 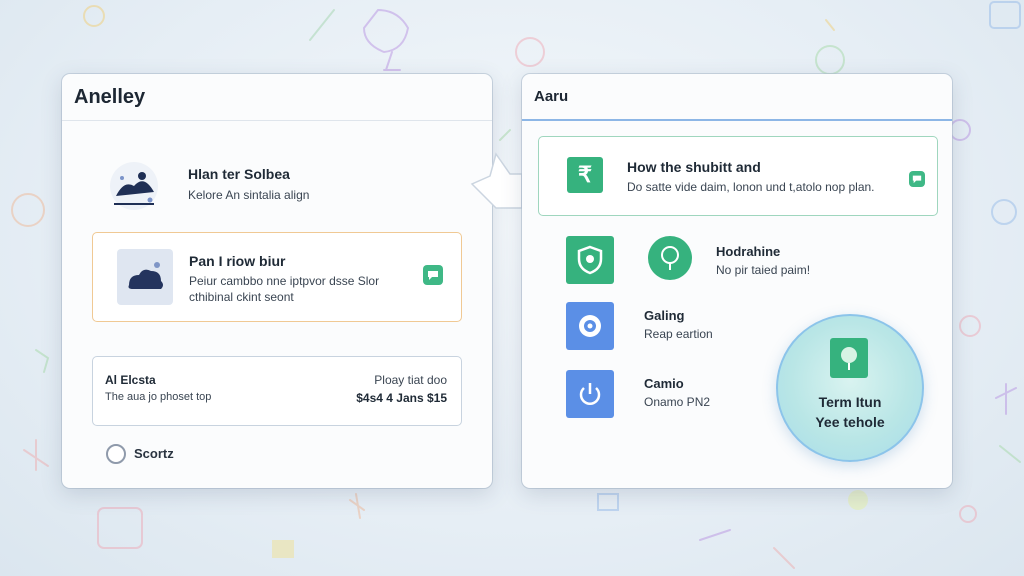 I want to click on term-circle-button: Term Itun Yee tehole, so click(x=850, y=388).